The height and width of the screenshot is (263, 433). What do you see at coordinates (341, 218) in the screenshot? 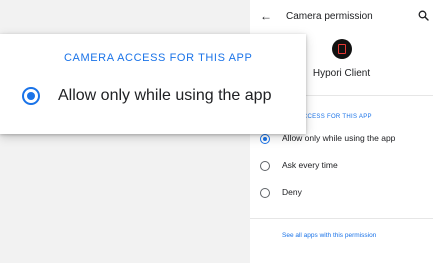
I see `divider` at bounding box center [341, 218].